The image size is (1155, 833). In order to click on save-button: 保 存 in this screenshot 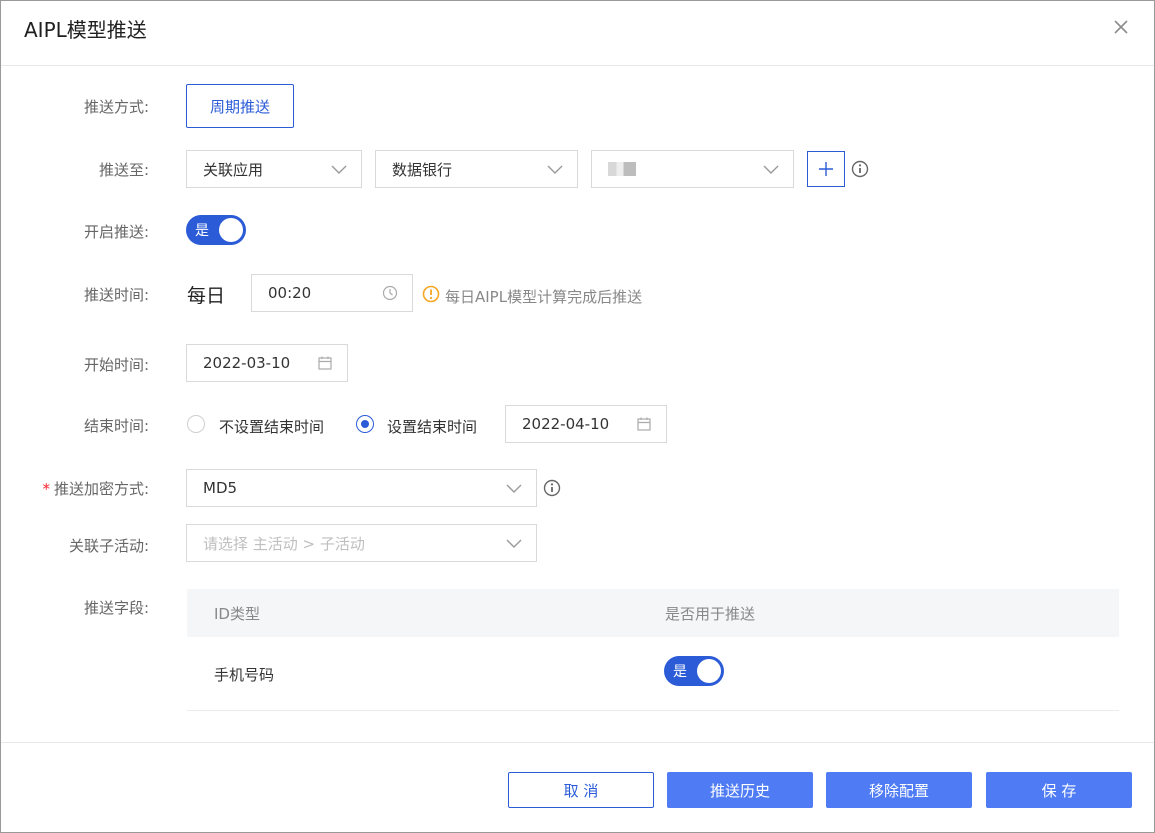, I will do `click(1059, 790)`.